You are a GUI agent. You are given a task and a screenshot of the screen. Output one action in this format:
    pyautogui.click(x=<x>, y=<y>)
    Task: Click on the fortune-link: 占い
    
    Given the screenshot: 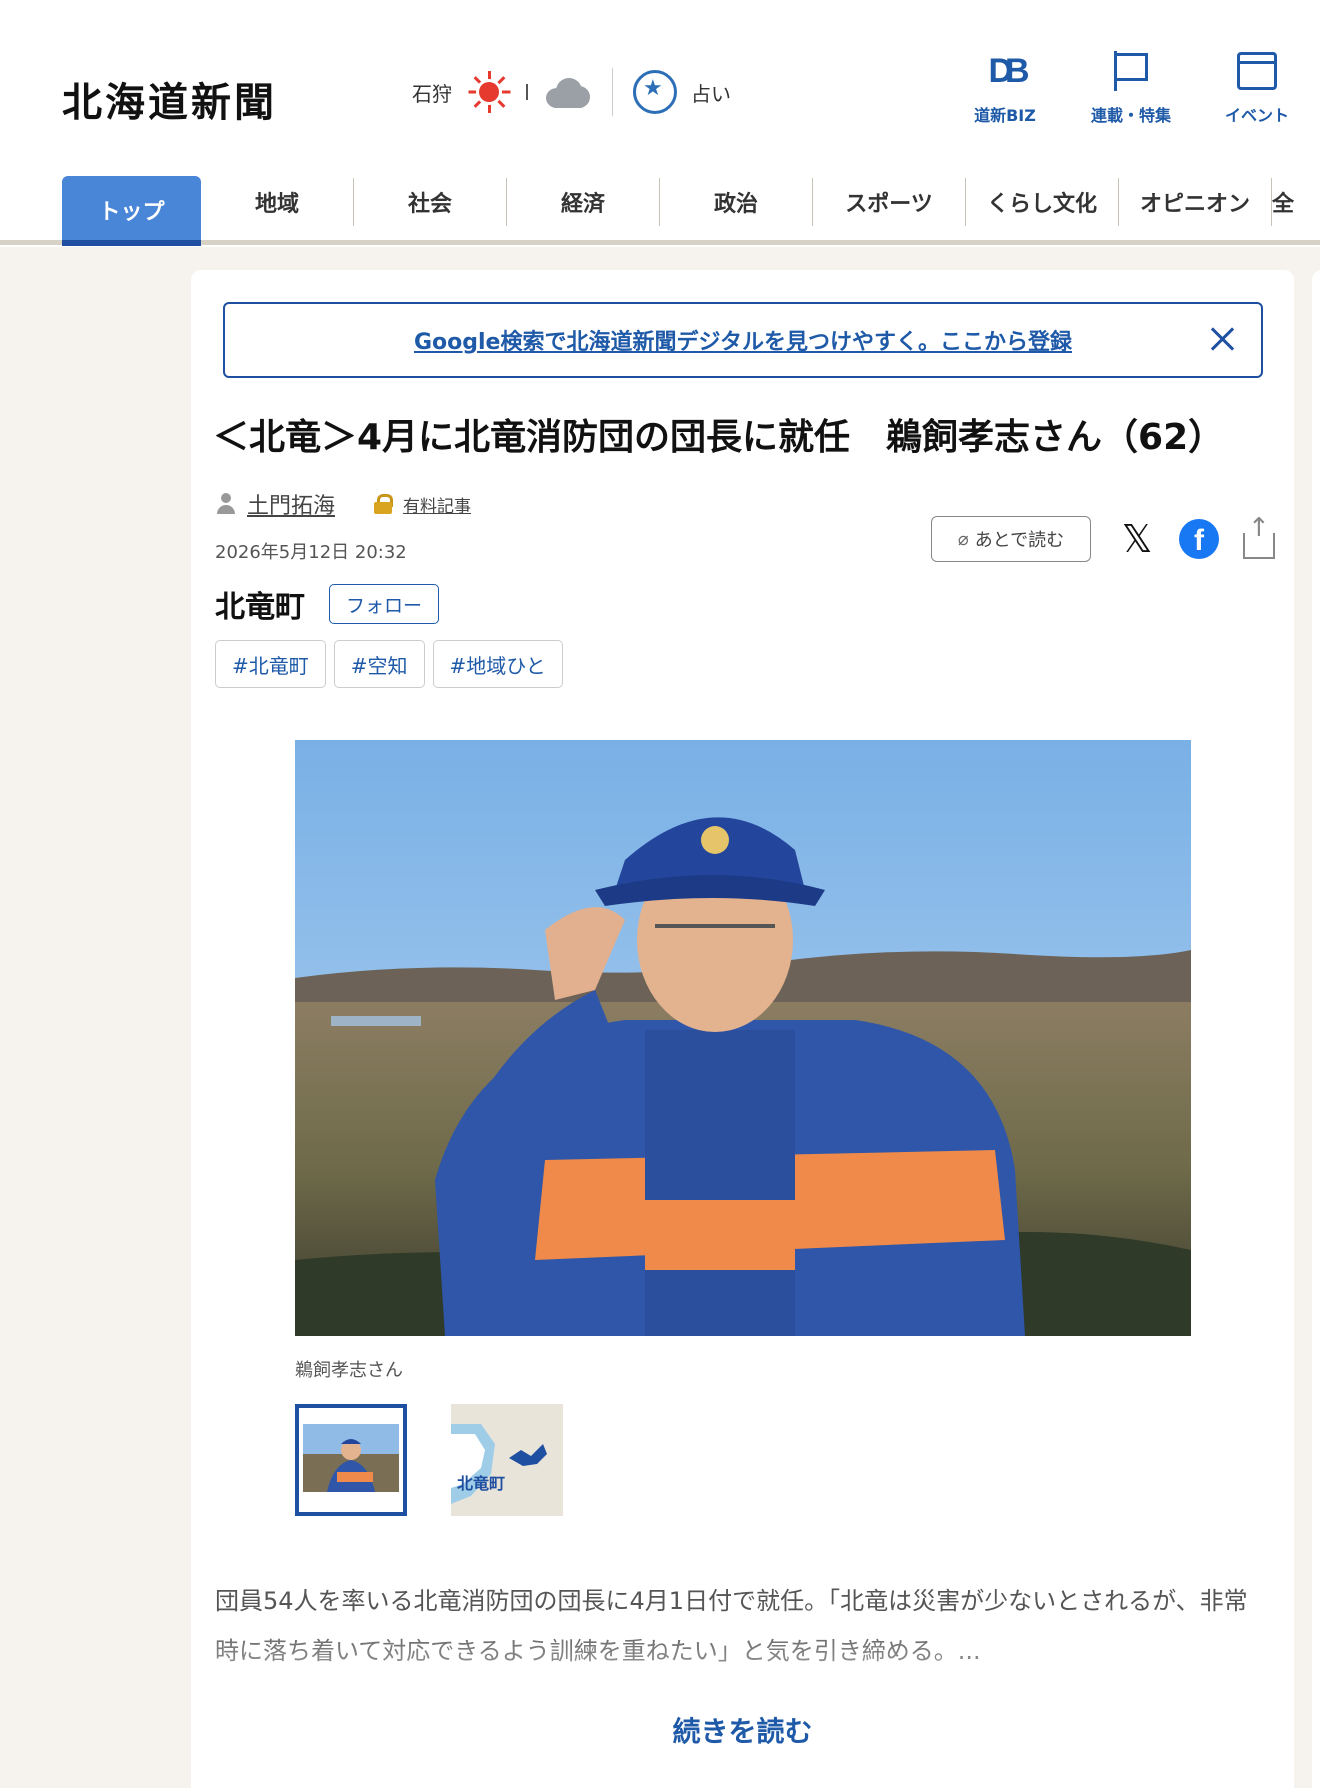 What is the action you would take?
    pyautogui.click(x=711, y=92)
    